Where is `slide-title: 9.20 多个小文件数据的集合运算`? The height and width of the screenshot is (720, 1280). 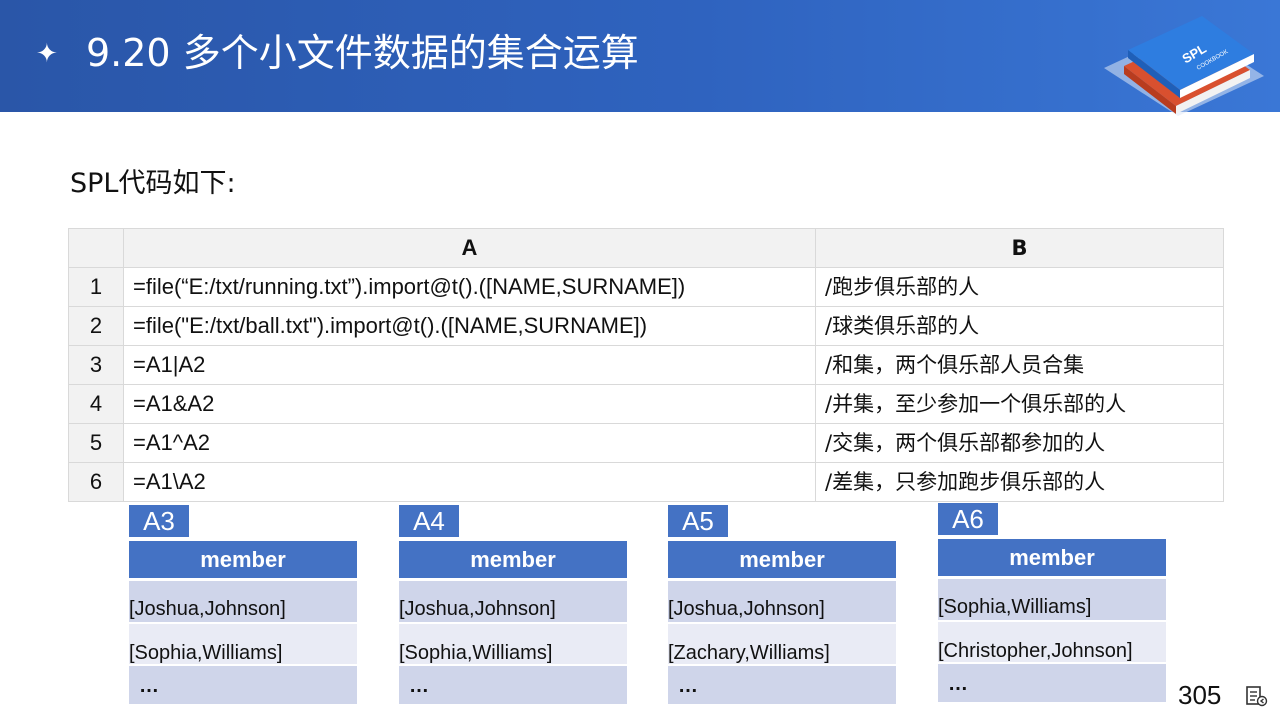
slide-title: 9.20 多个小文件数据的集合运算 is located at coordinates (362, 53).